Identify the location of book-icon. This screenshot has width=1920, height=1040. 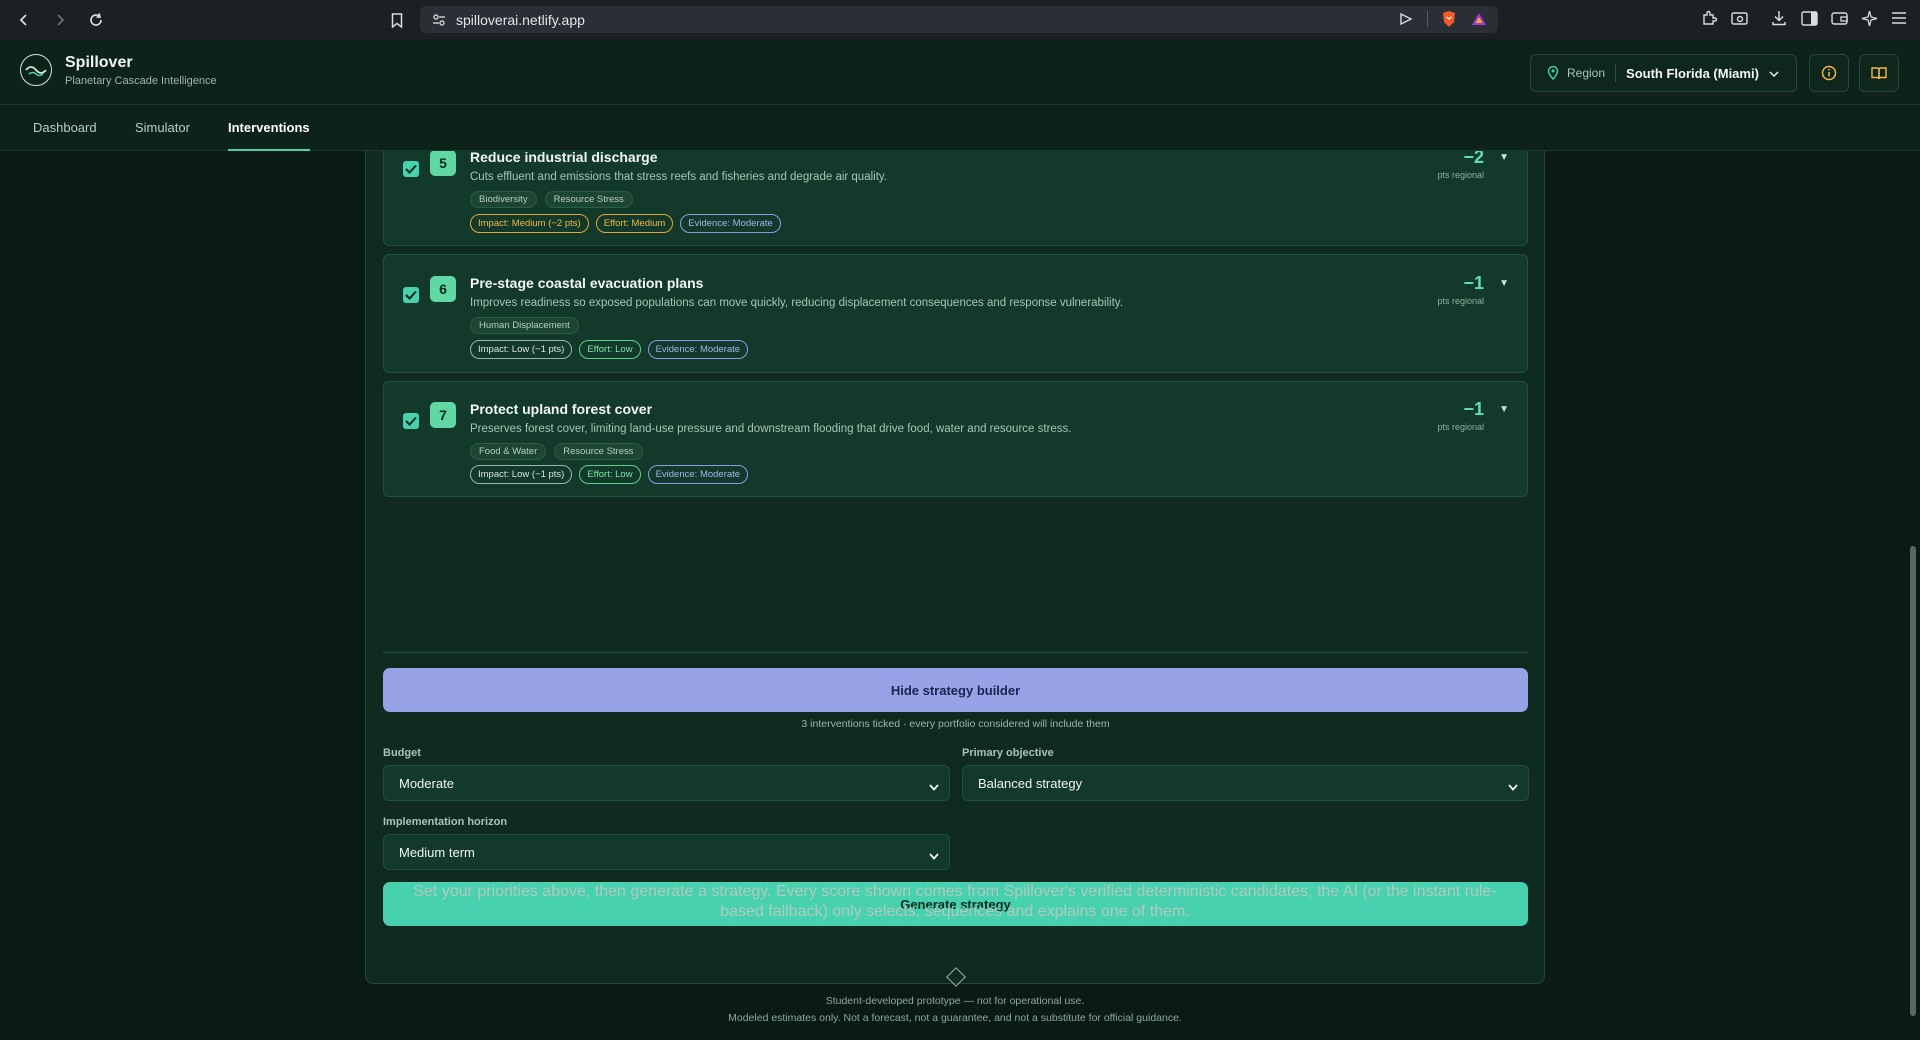
(1879, 73).